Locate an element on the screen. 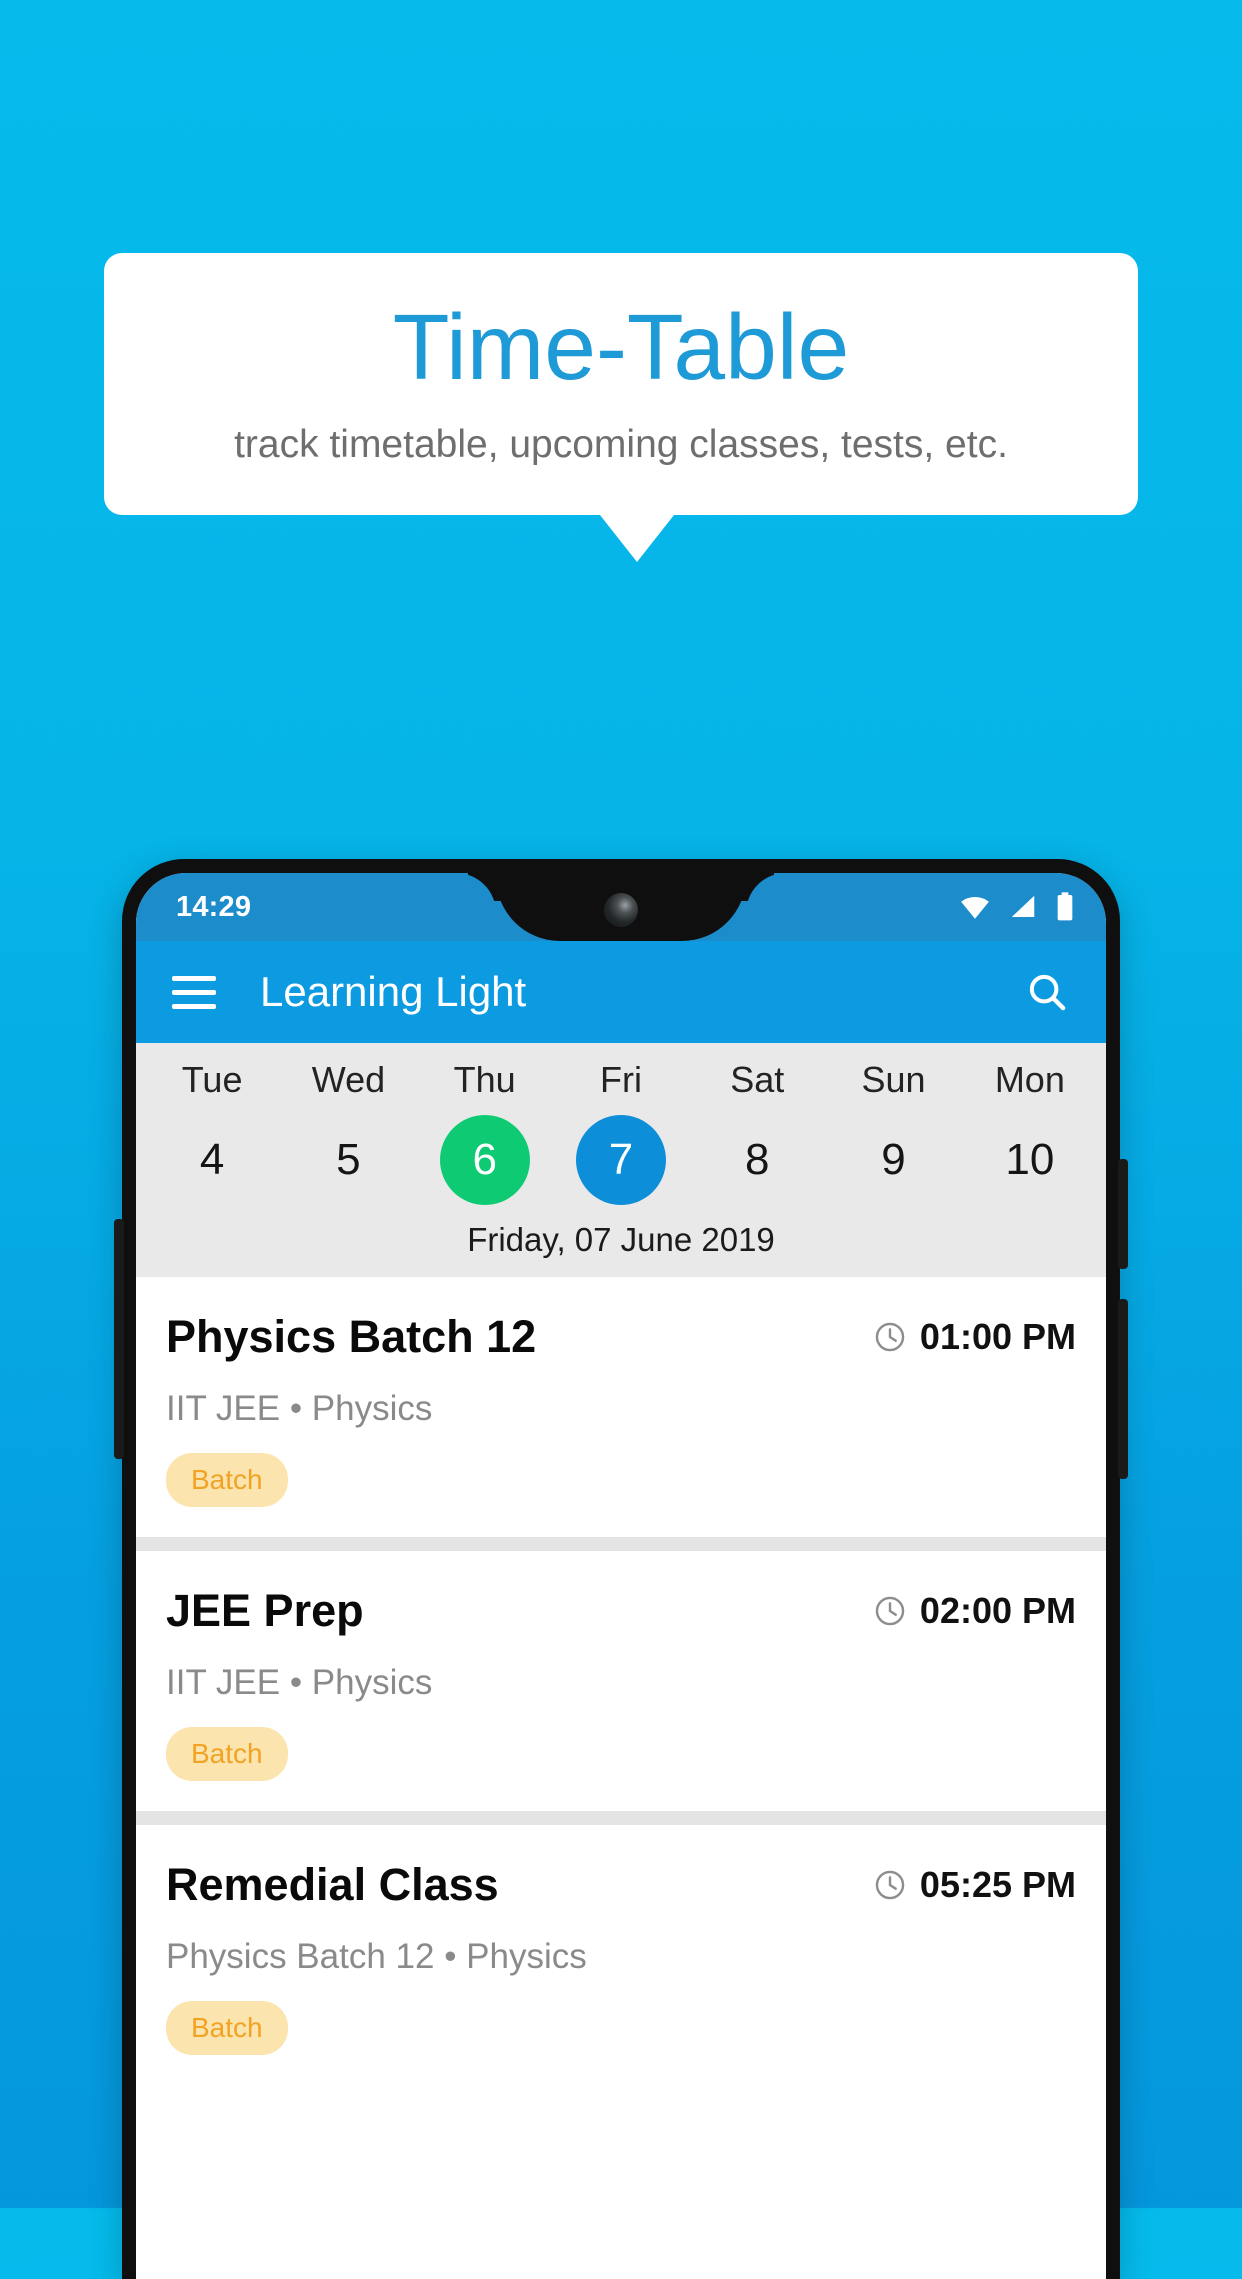 This screenshot has width=1242, height=2279. signal-icon is located at coordinates (1023, 906).